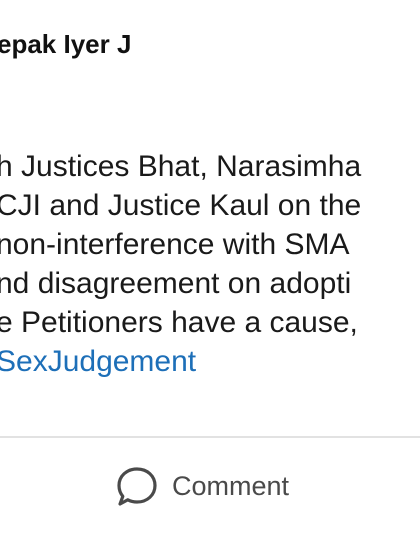  Describe the element at coordinates (137, 486) in the screenshot. I see `comment-bubble-icon` at that location.